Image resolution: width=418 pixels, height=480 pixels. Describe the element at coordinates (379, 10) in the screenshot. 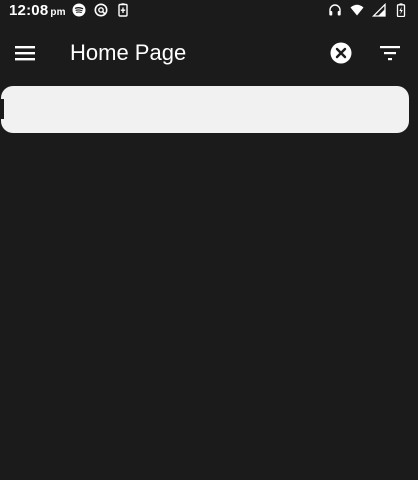

I see `signal-icon` at that location.